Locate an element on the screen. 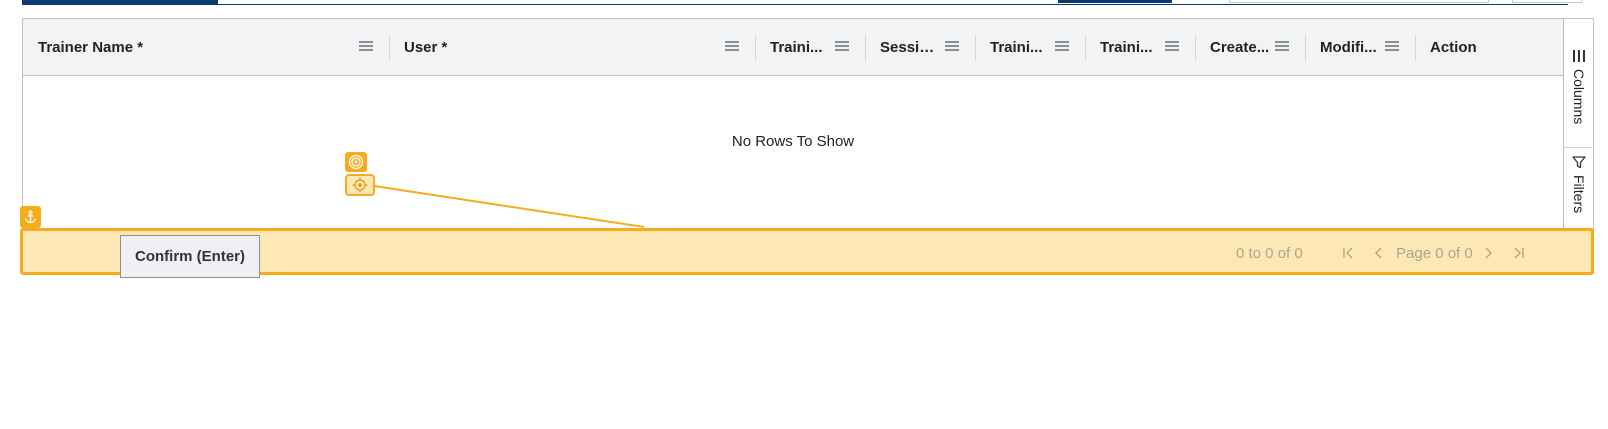 Image resolution: width=1608 pixels, height=429 pixels. columns-icon is located at coordinates (1579, 56).